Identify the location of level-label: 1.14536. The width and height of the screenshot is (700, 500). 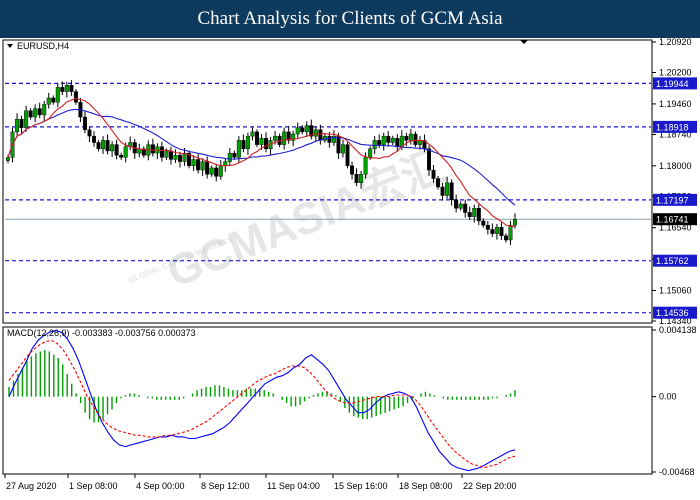
(672, 313).